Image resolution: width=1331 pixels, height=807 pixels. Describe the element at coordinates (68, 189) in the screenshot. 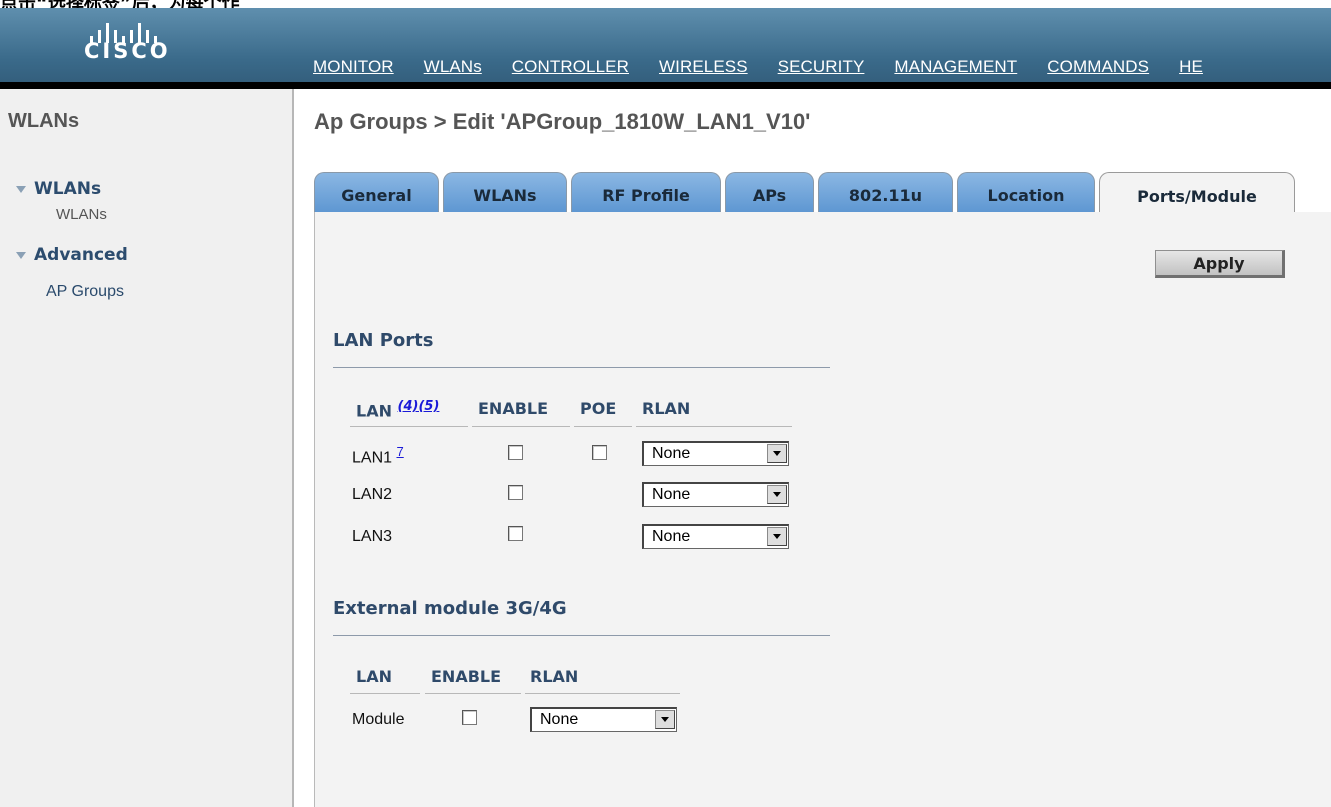

I see `sidebar-section-label: WLANs` at that location.